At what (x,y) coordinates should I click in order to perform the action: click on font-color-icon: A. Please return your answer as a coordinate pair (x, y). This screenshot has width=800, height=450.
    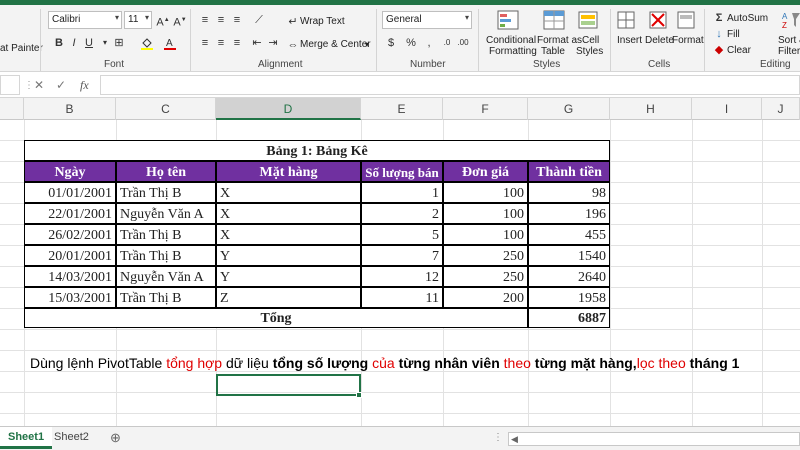
    Looking at the image, I should click on (170, 43).